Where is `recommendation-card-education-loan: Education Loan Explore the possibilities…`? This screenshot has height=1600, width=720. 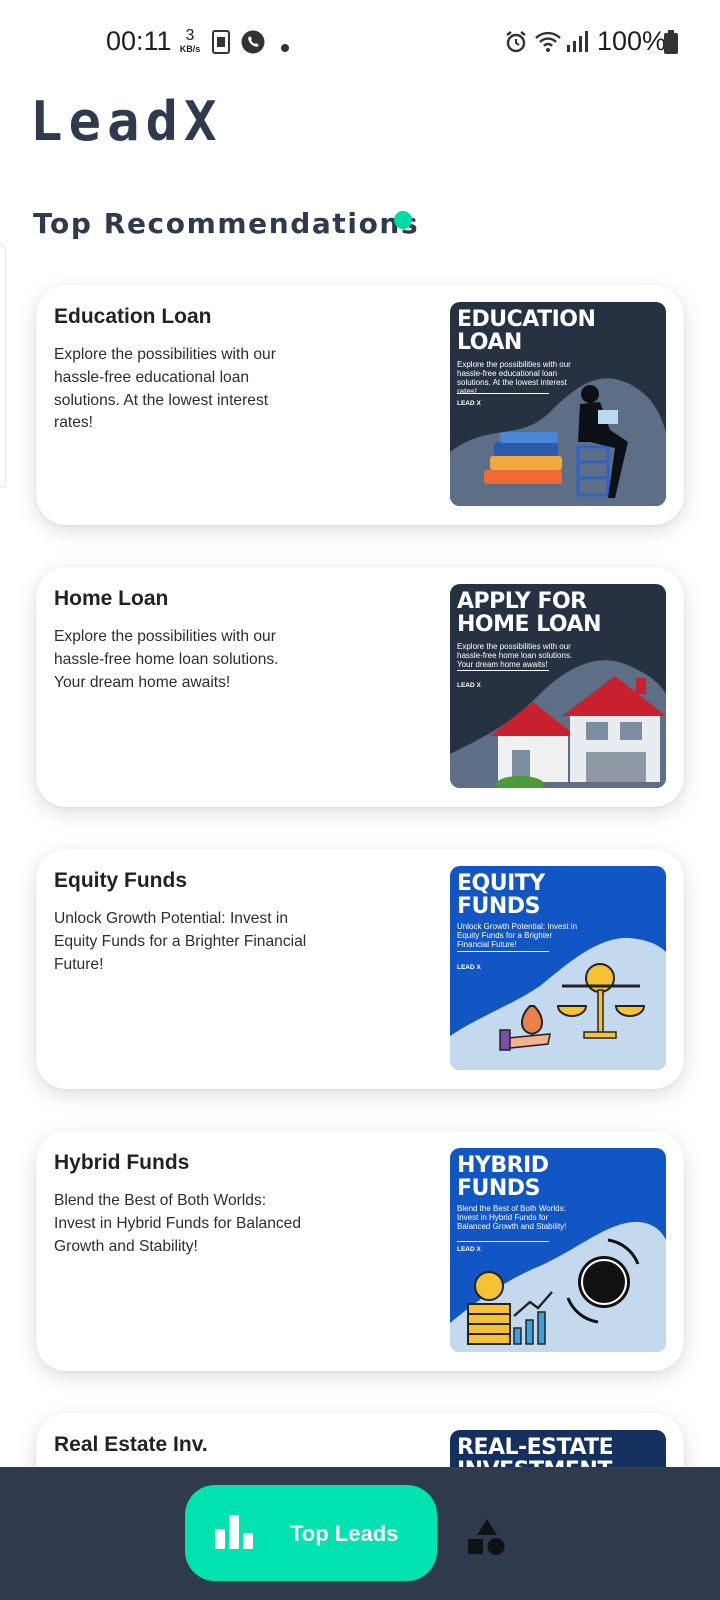 recommendation-card-education-loan: Education Loan Explore the possibilities… is located at coordinates (360, 405).